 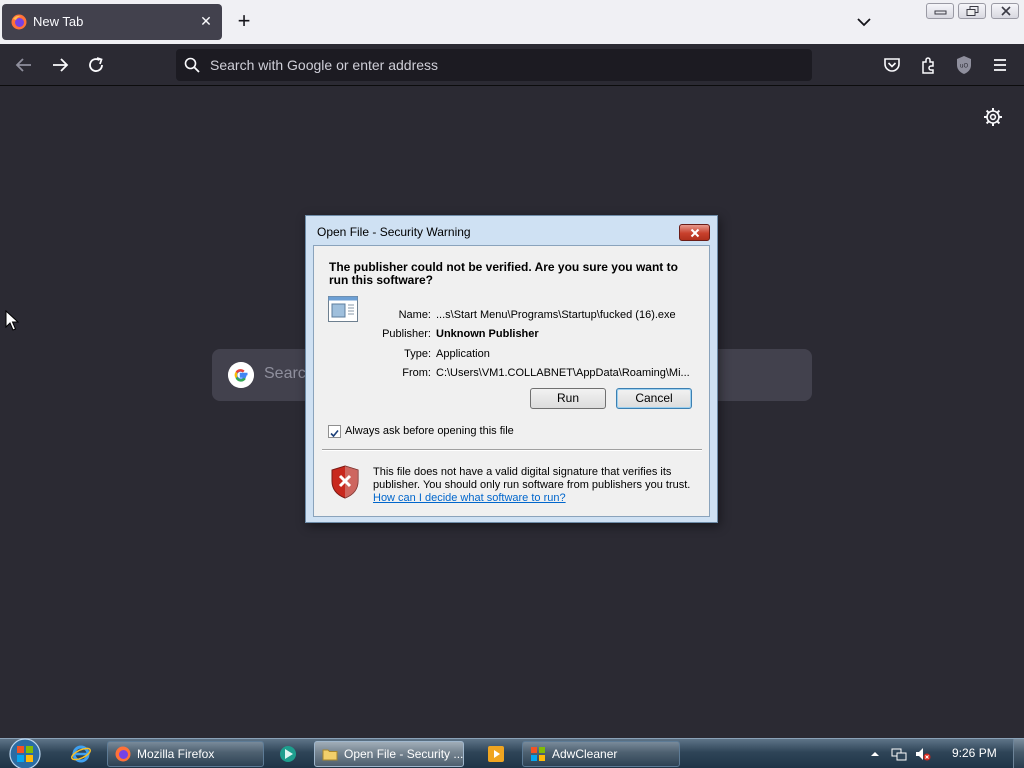 I want to click on taskbar-label: AdwCleaner, so click(x=585, y=754).